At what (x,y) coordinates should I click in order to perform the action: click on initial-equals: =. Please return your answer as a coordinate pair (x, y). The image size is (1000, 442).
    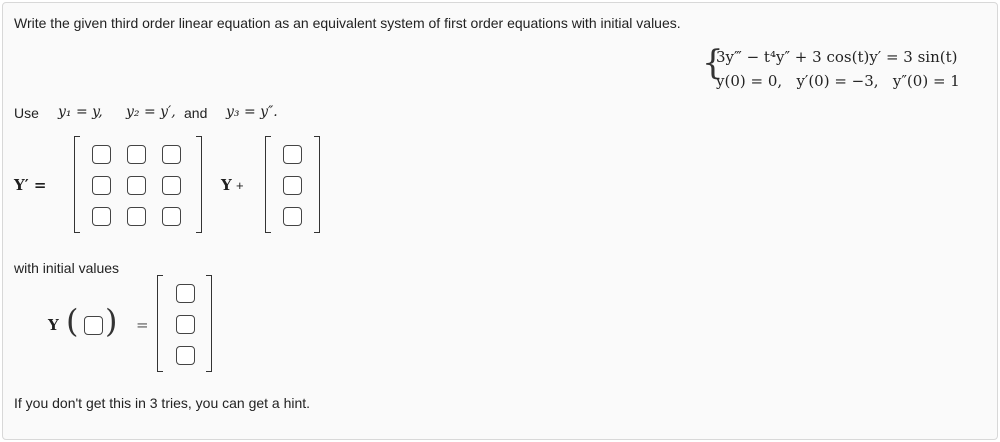
    Looking at the image, I should click on (142, 325).